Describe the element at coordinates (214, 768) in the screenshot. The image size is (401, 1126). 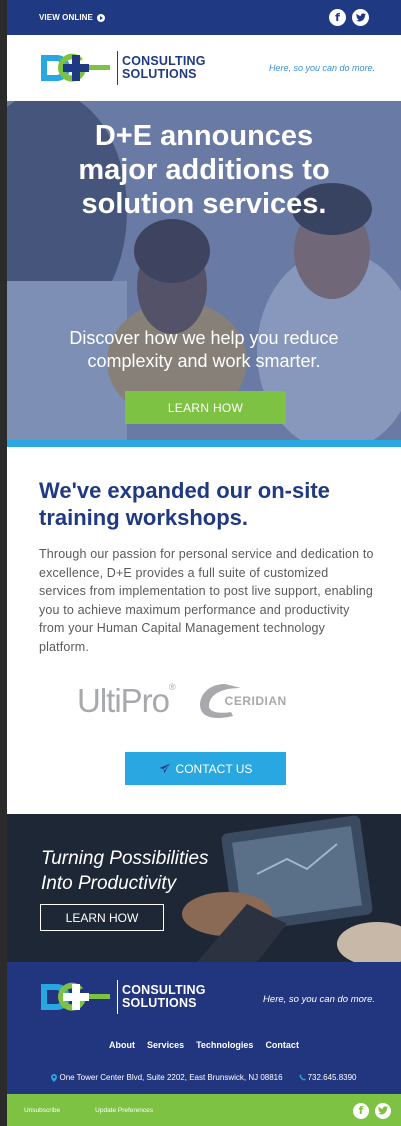
I see `contact-us-label: CONTACT US` at that location.